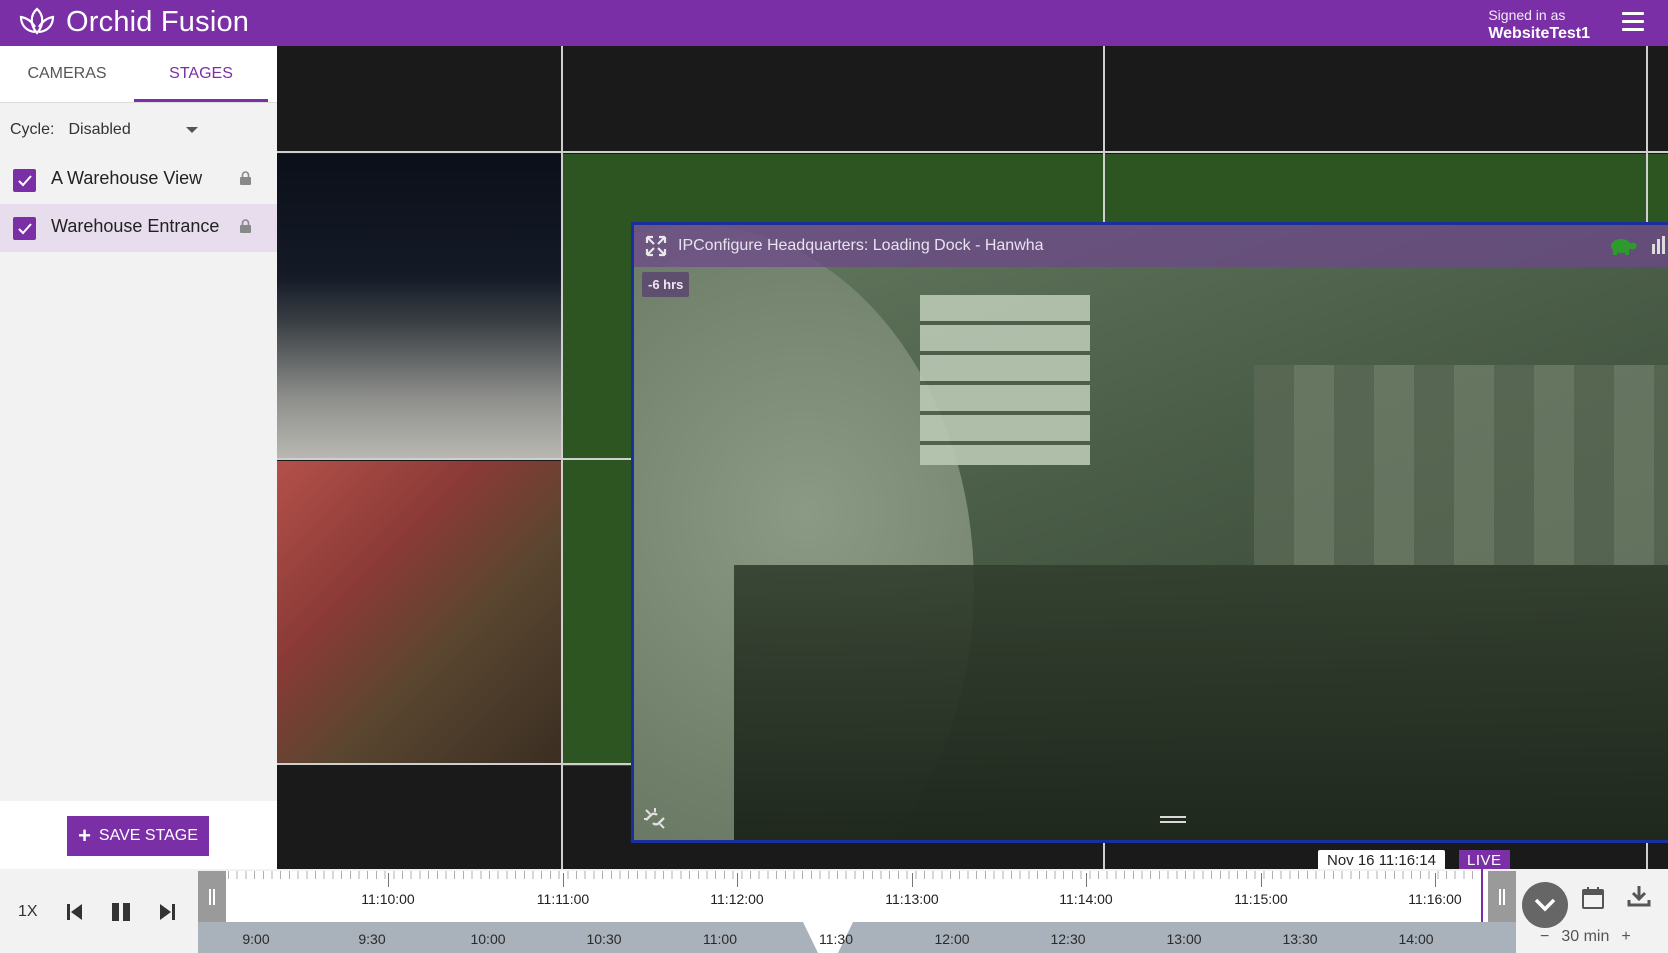  I want to click on overview-label: 12:00, so click(952, 939).